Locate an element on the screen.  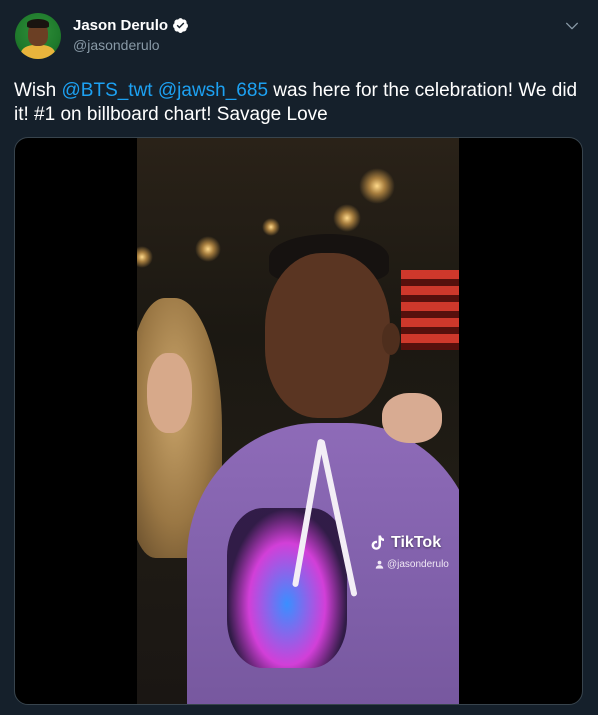
tiktok-logo-icon is located at coordinates (377, 542).